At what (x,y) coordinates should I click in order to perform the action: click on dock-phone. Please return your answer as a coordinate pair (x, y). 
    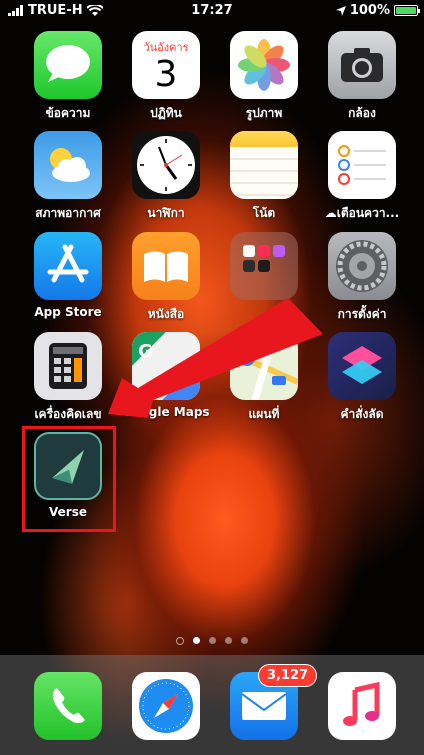
    Looking at the image, I should click on (68, 706).